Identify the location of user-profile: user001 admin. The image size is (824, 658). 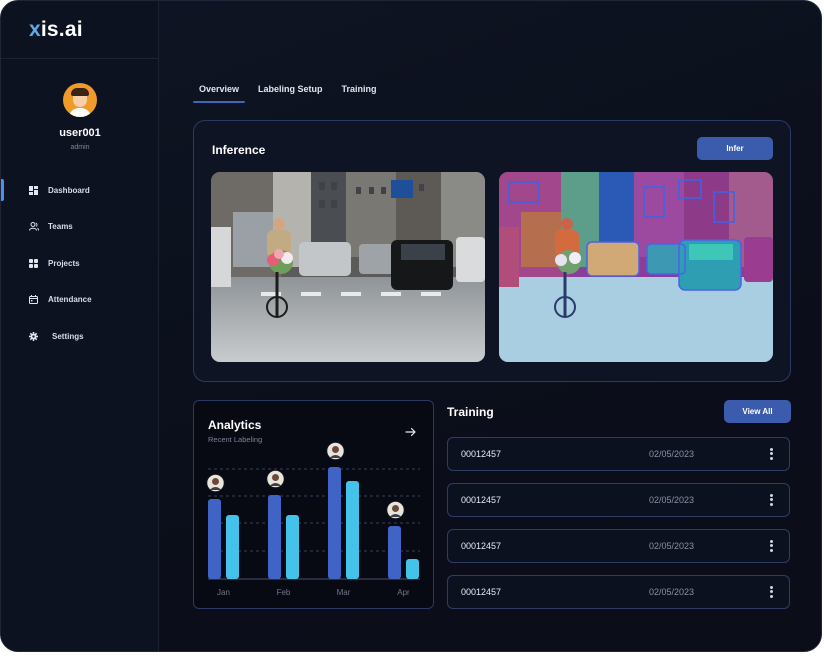
(80, 117).